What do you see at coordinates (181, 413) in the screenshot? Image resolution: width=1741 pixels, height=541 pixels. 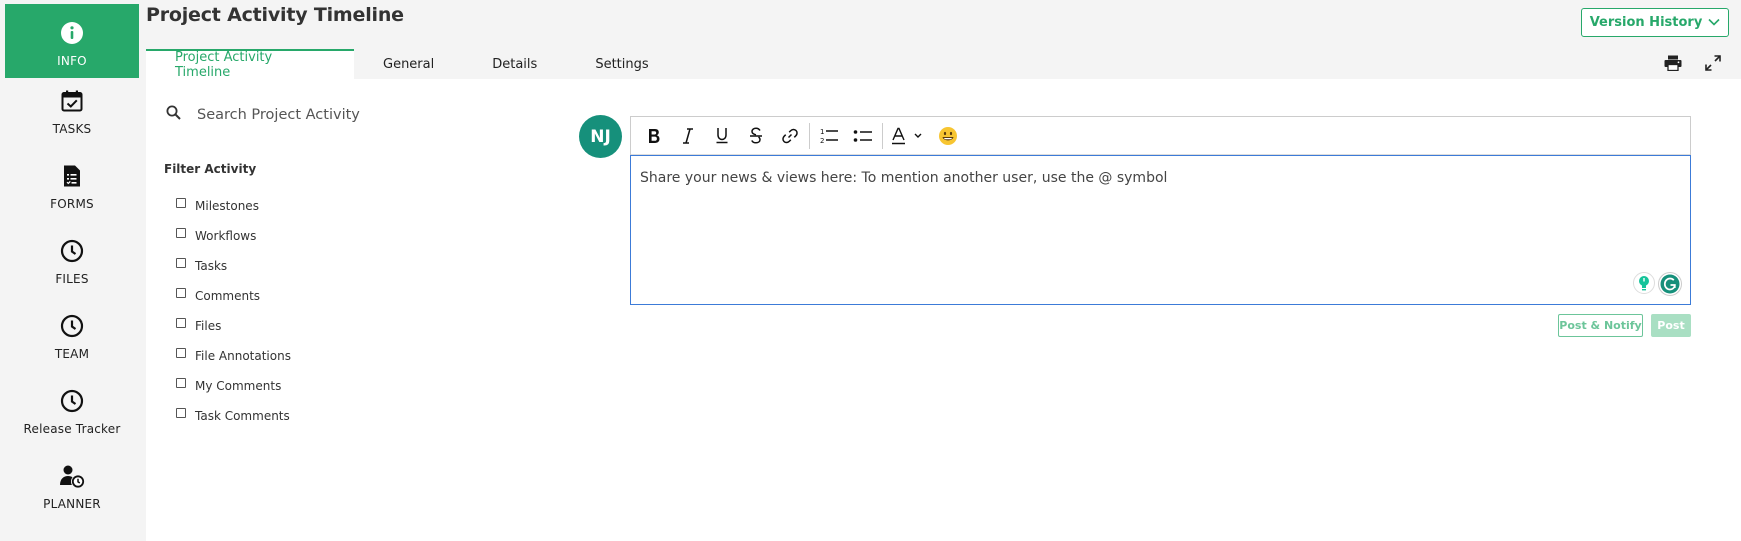 I see `task-comments-checkbox` at bounding box center [181, 413].